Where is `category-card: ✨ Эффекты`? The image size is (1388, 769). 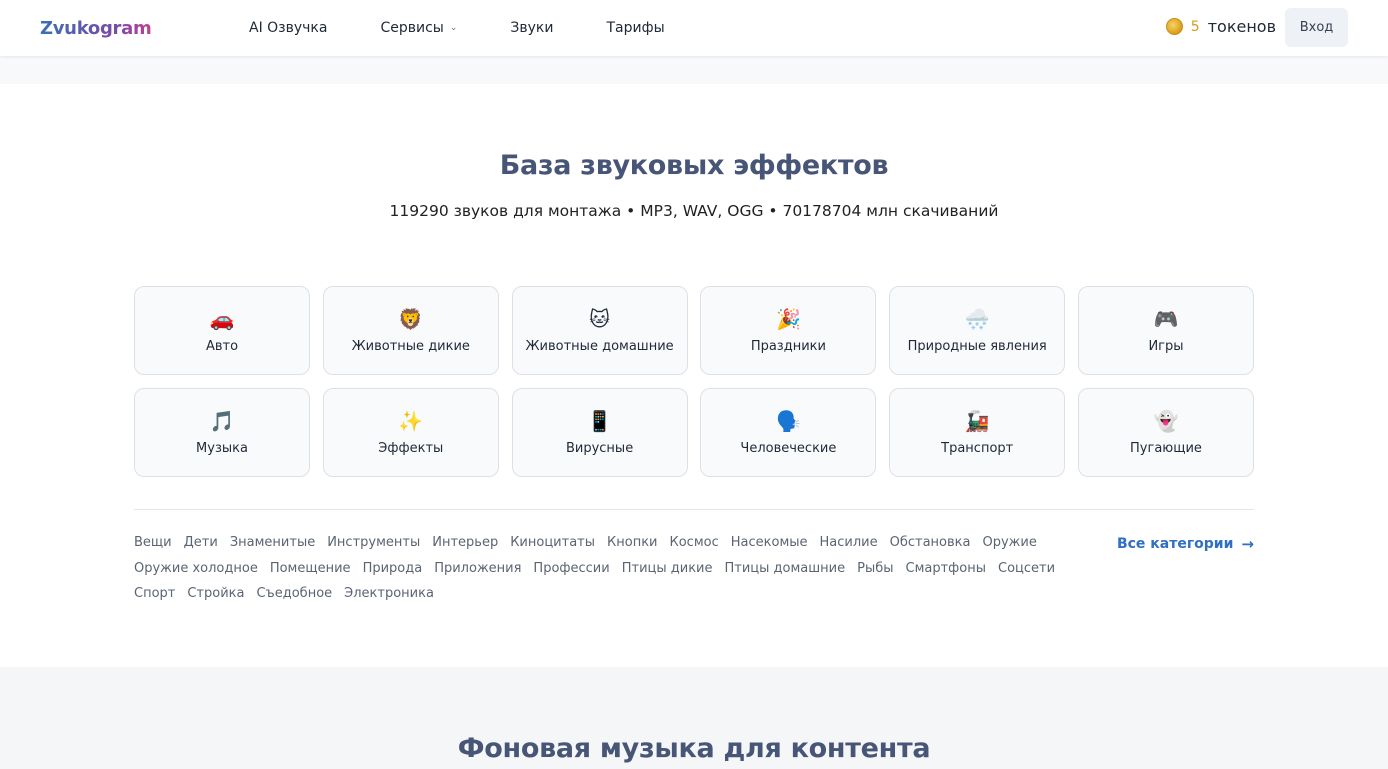 category-card: ✨ Эффекты is located at coordinates (410, 432).